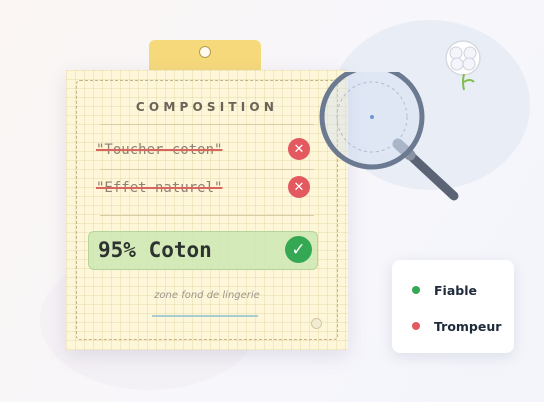 The height and width of the screenshot is (402, 544). I want to click on claim-effet-naturel: "Effet naturel", so click(159, 188).